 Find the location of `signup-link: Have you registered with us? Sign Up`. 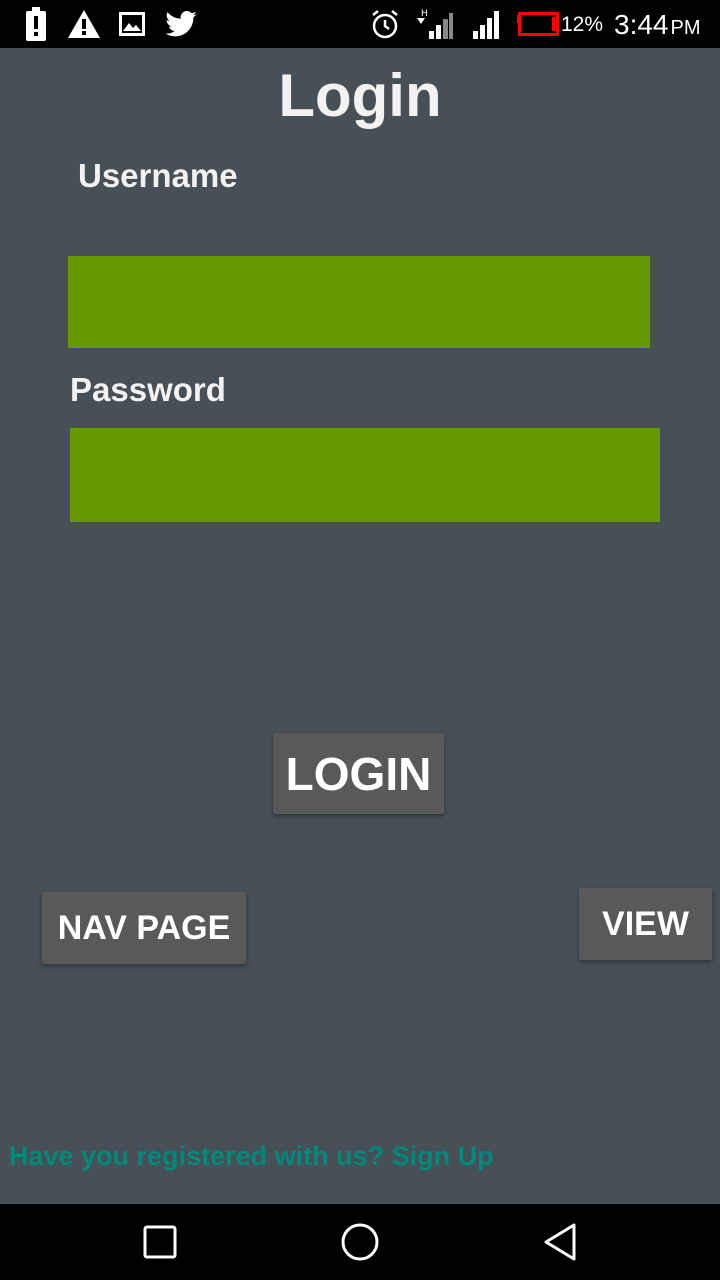

signup-link: Have you registered with us? Sign Up is located at coordinates (251, 1156).